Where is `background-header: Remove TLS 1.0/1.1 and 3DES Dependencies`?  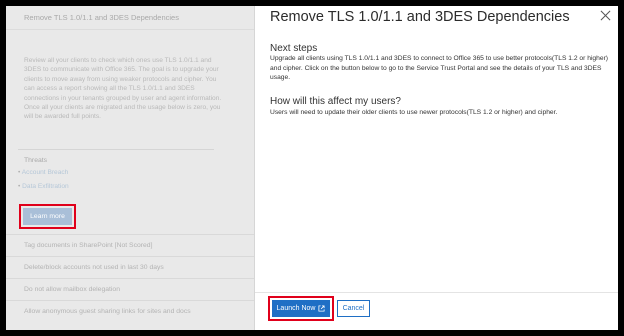 background-header: Remove TLS 1.0/1.1 and 3DES Dependencies is located at coordinates (130, 18).